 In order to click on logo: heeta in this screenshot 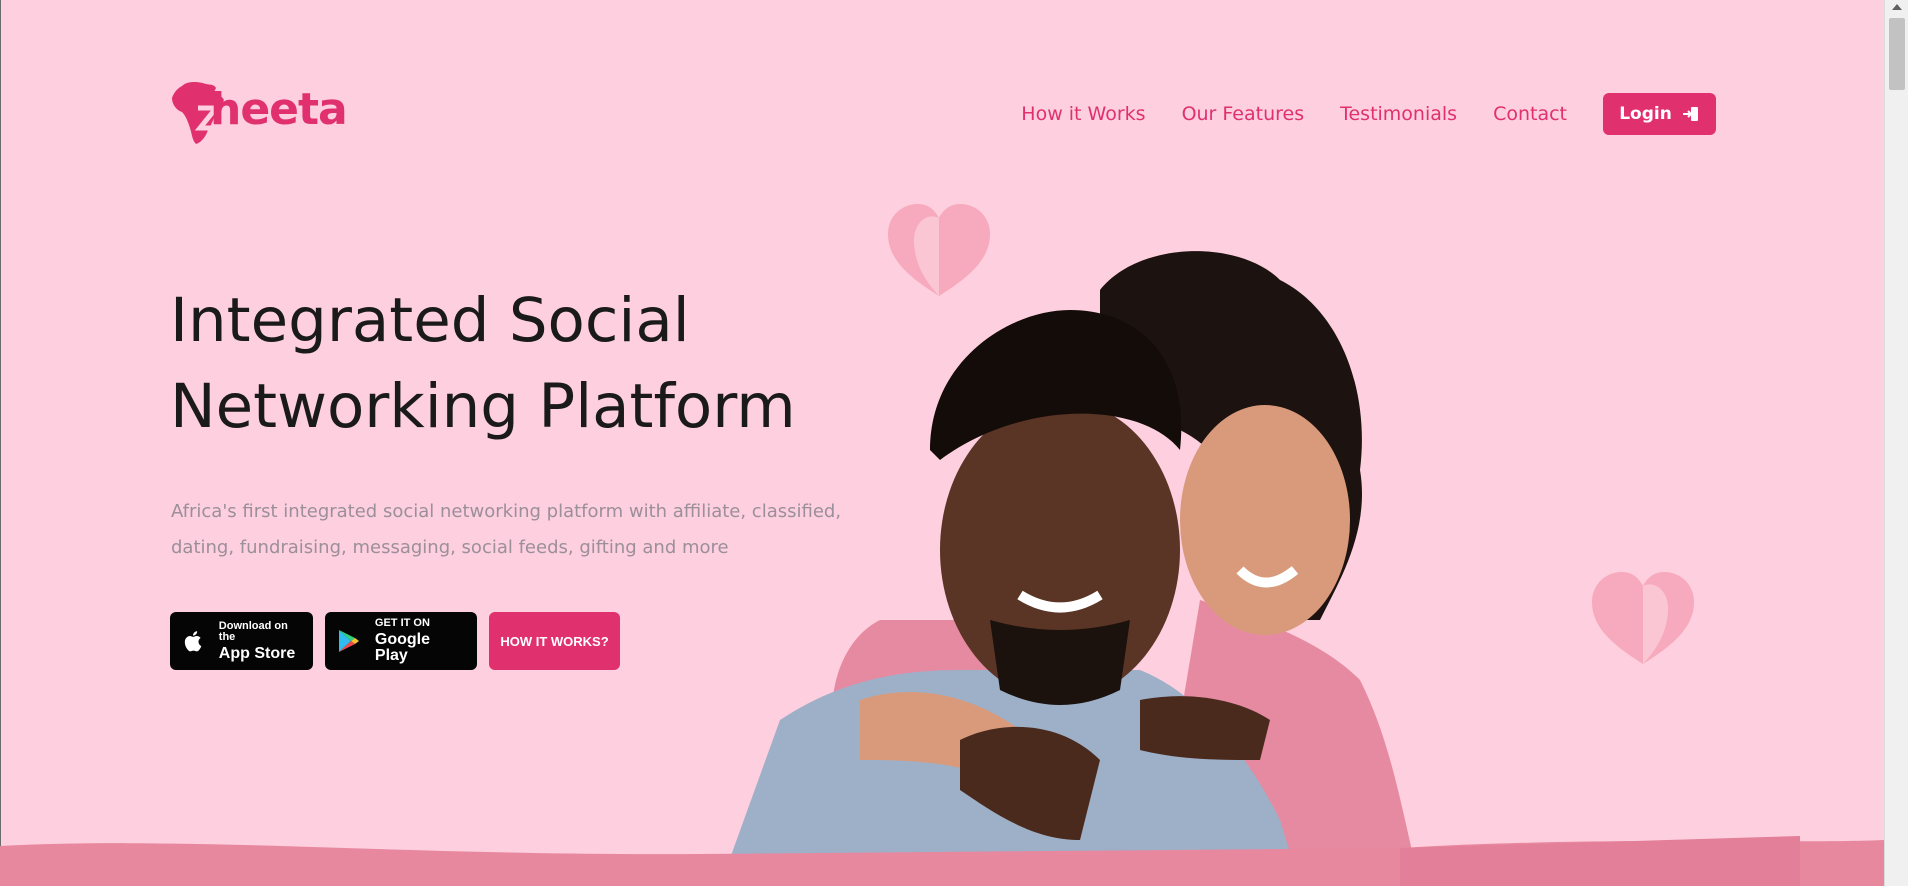, I will do `click(260, 113)`.